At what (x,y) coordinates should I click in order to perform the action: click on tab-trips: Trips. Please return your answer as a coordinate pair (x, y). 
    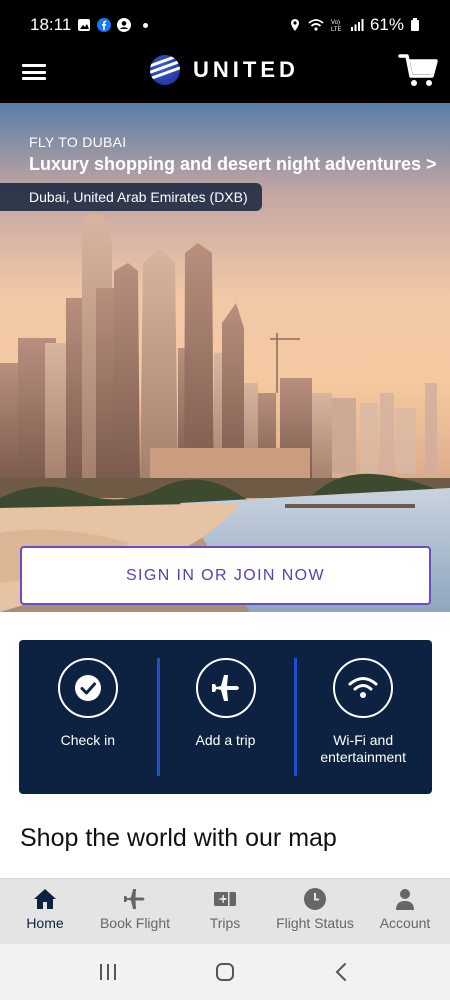
    Looking at the image, I should click on (225, 911).